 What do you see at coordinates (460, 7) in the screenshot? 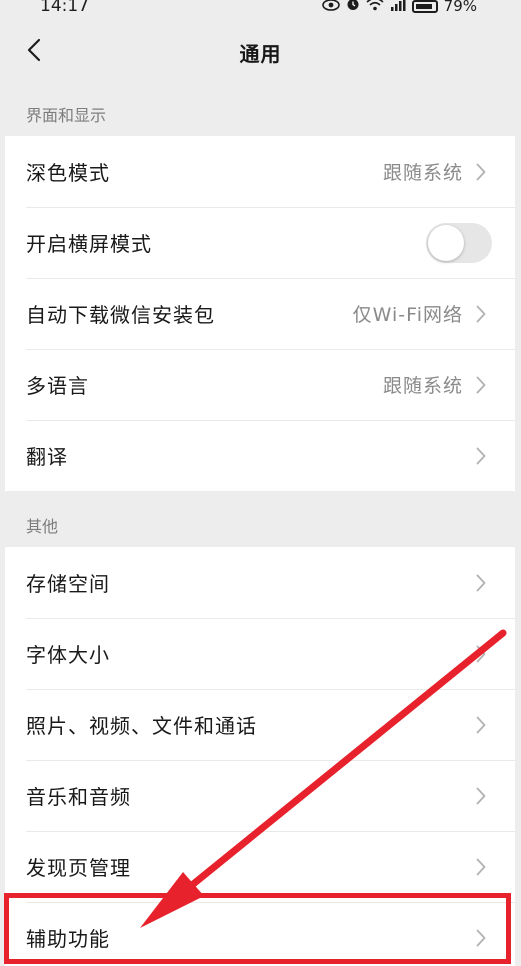
I see `battery-percent: 79%` at bounding box center [460, 7].